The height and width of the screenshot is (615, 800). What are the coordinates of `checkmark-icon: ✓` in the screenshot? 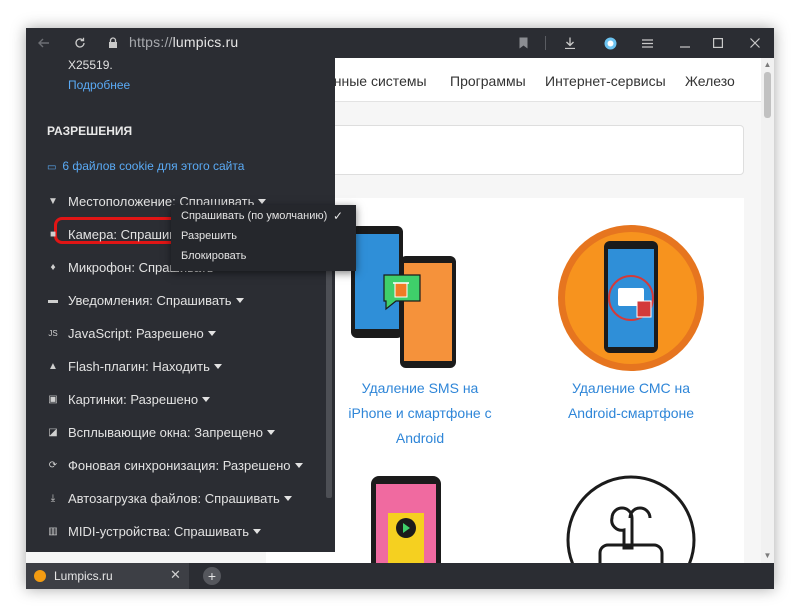 It's located at (338, 216).